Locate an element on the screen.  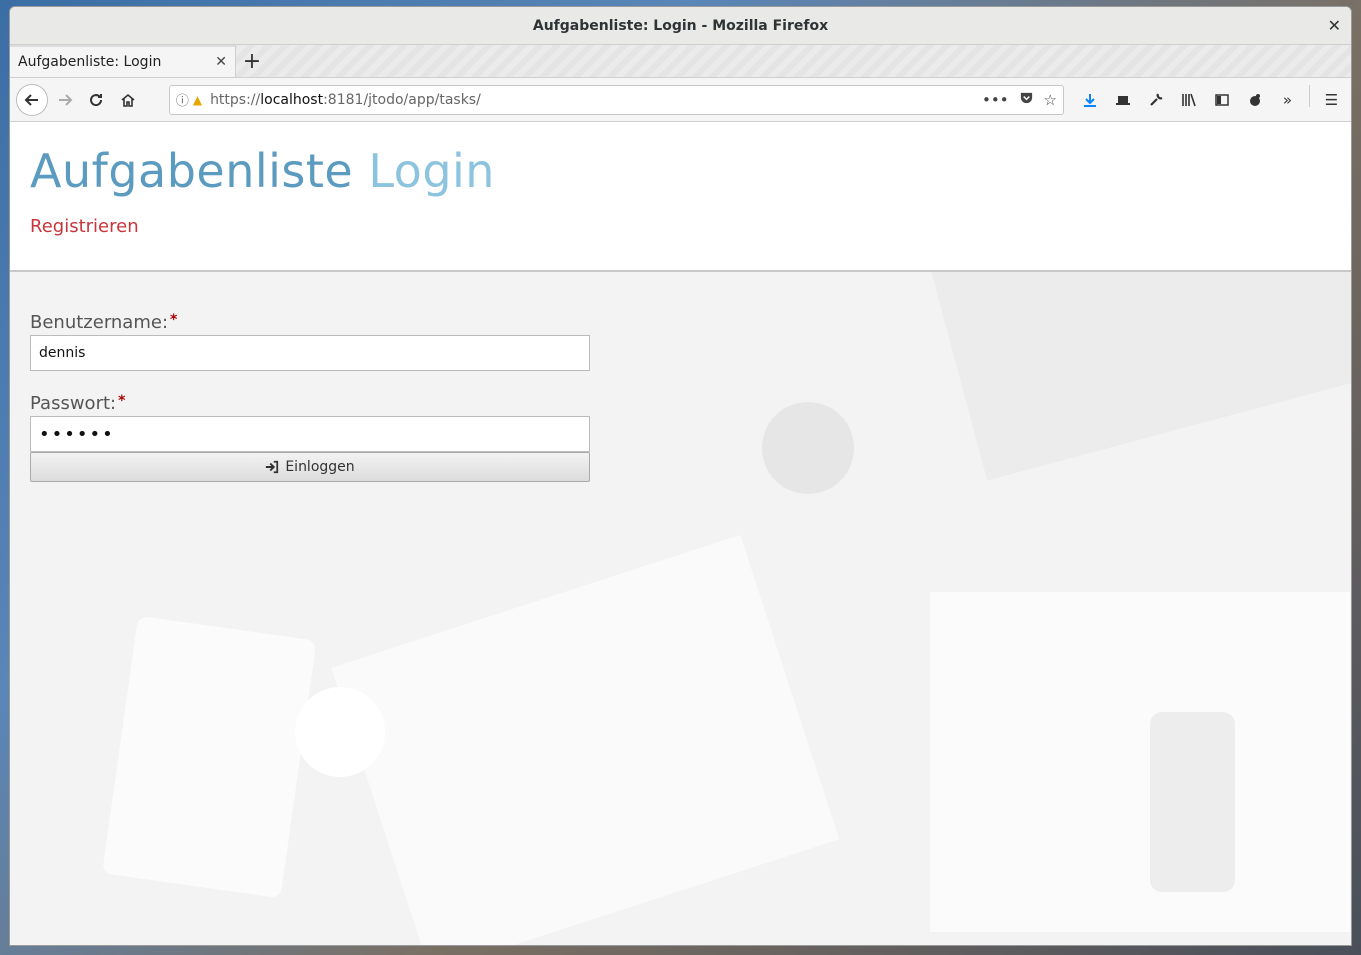
toolbar-separator is located at coordinates (1309, 95).